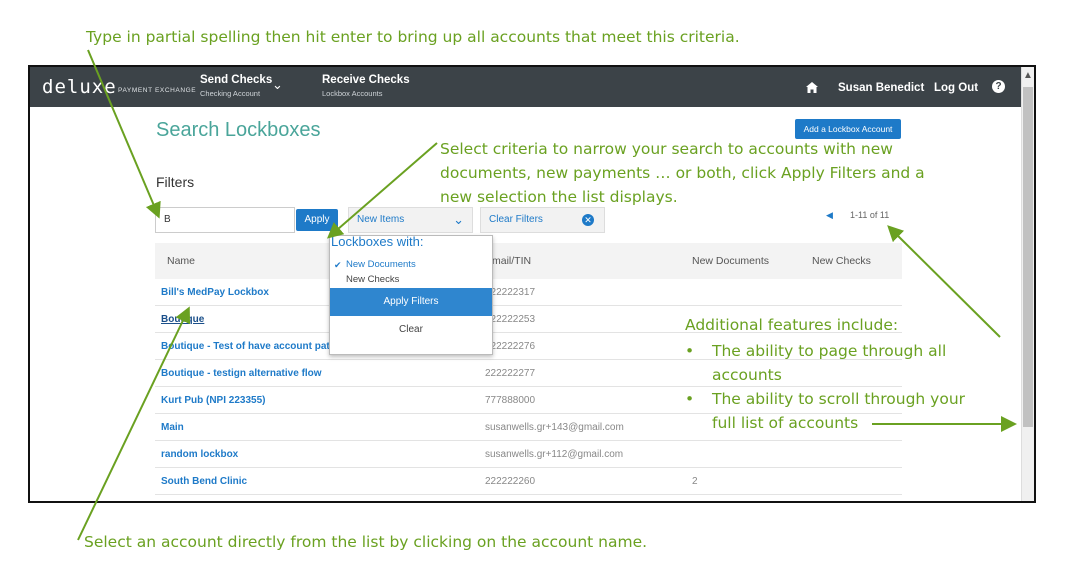 The height and width of the screenshot is (568, 1083). What do you see at coordinates (944, 281) in the screenshot?
I see `arrow-to-pager` at bounding box center [944, 281].